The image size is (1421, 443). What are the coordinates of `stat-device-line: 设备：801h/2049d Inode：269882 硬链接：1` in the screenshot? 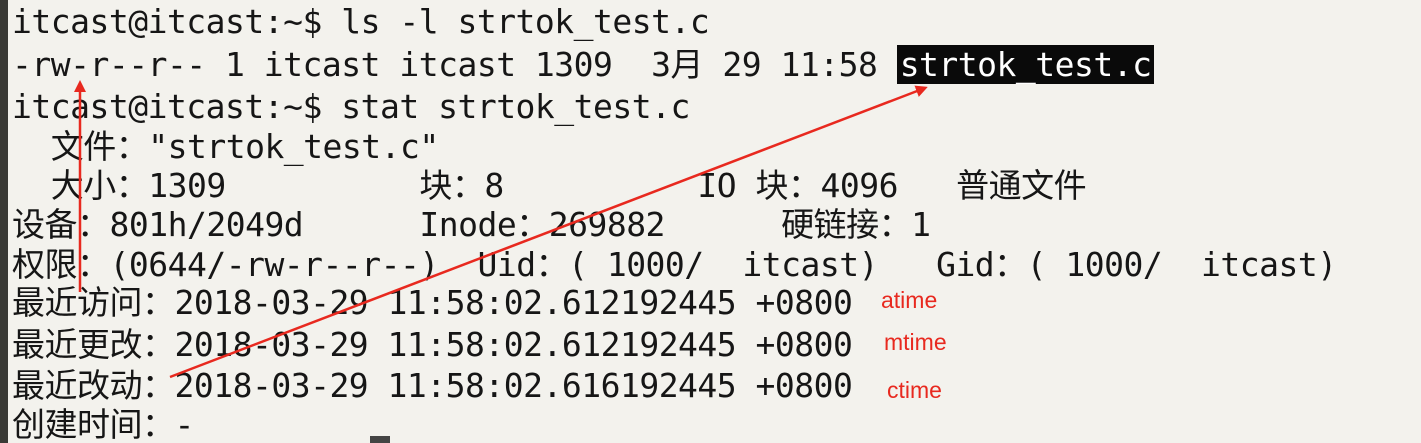 It's located at (471, 224).